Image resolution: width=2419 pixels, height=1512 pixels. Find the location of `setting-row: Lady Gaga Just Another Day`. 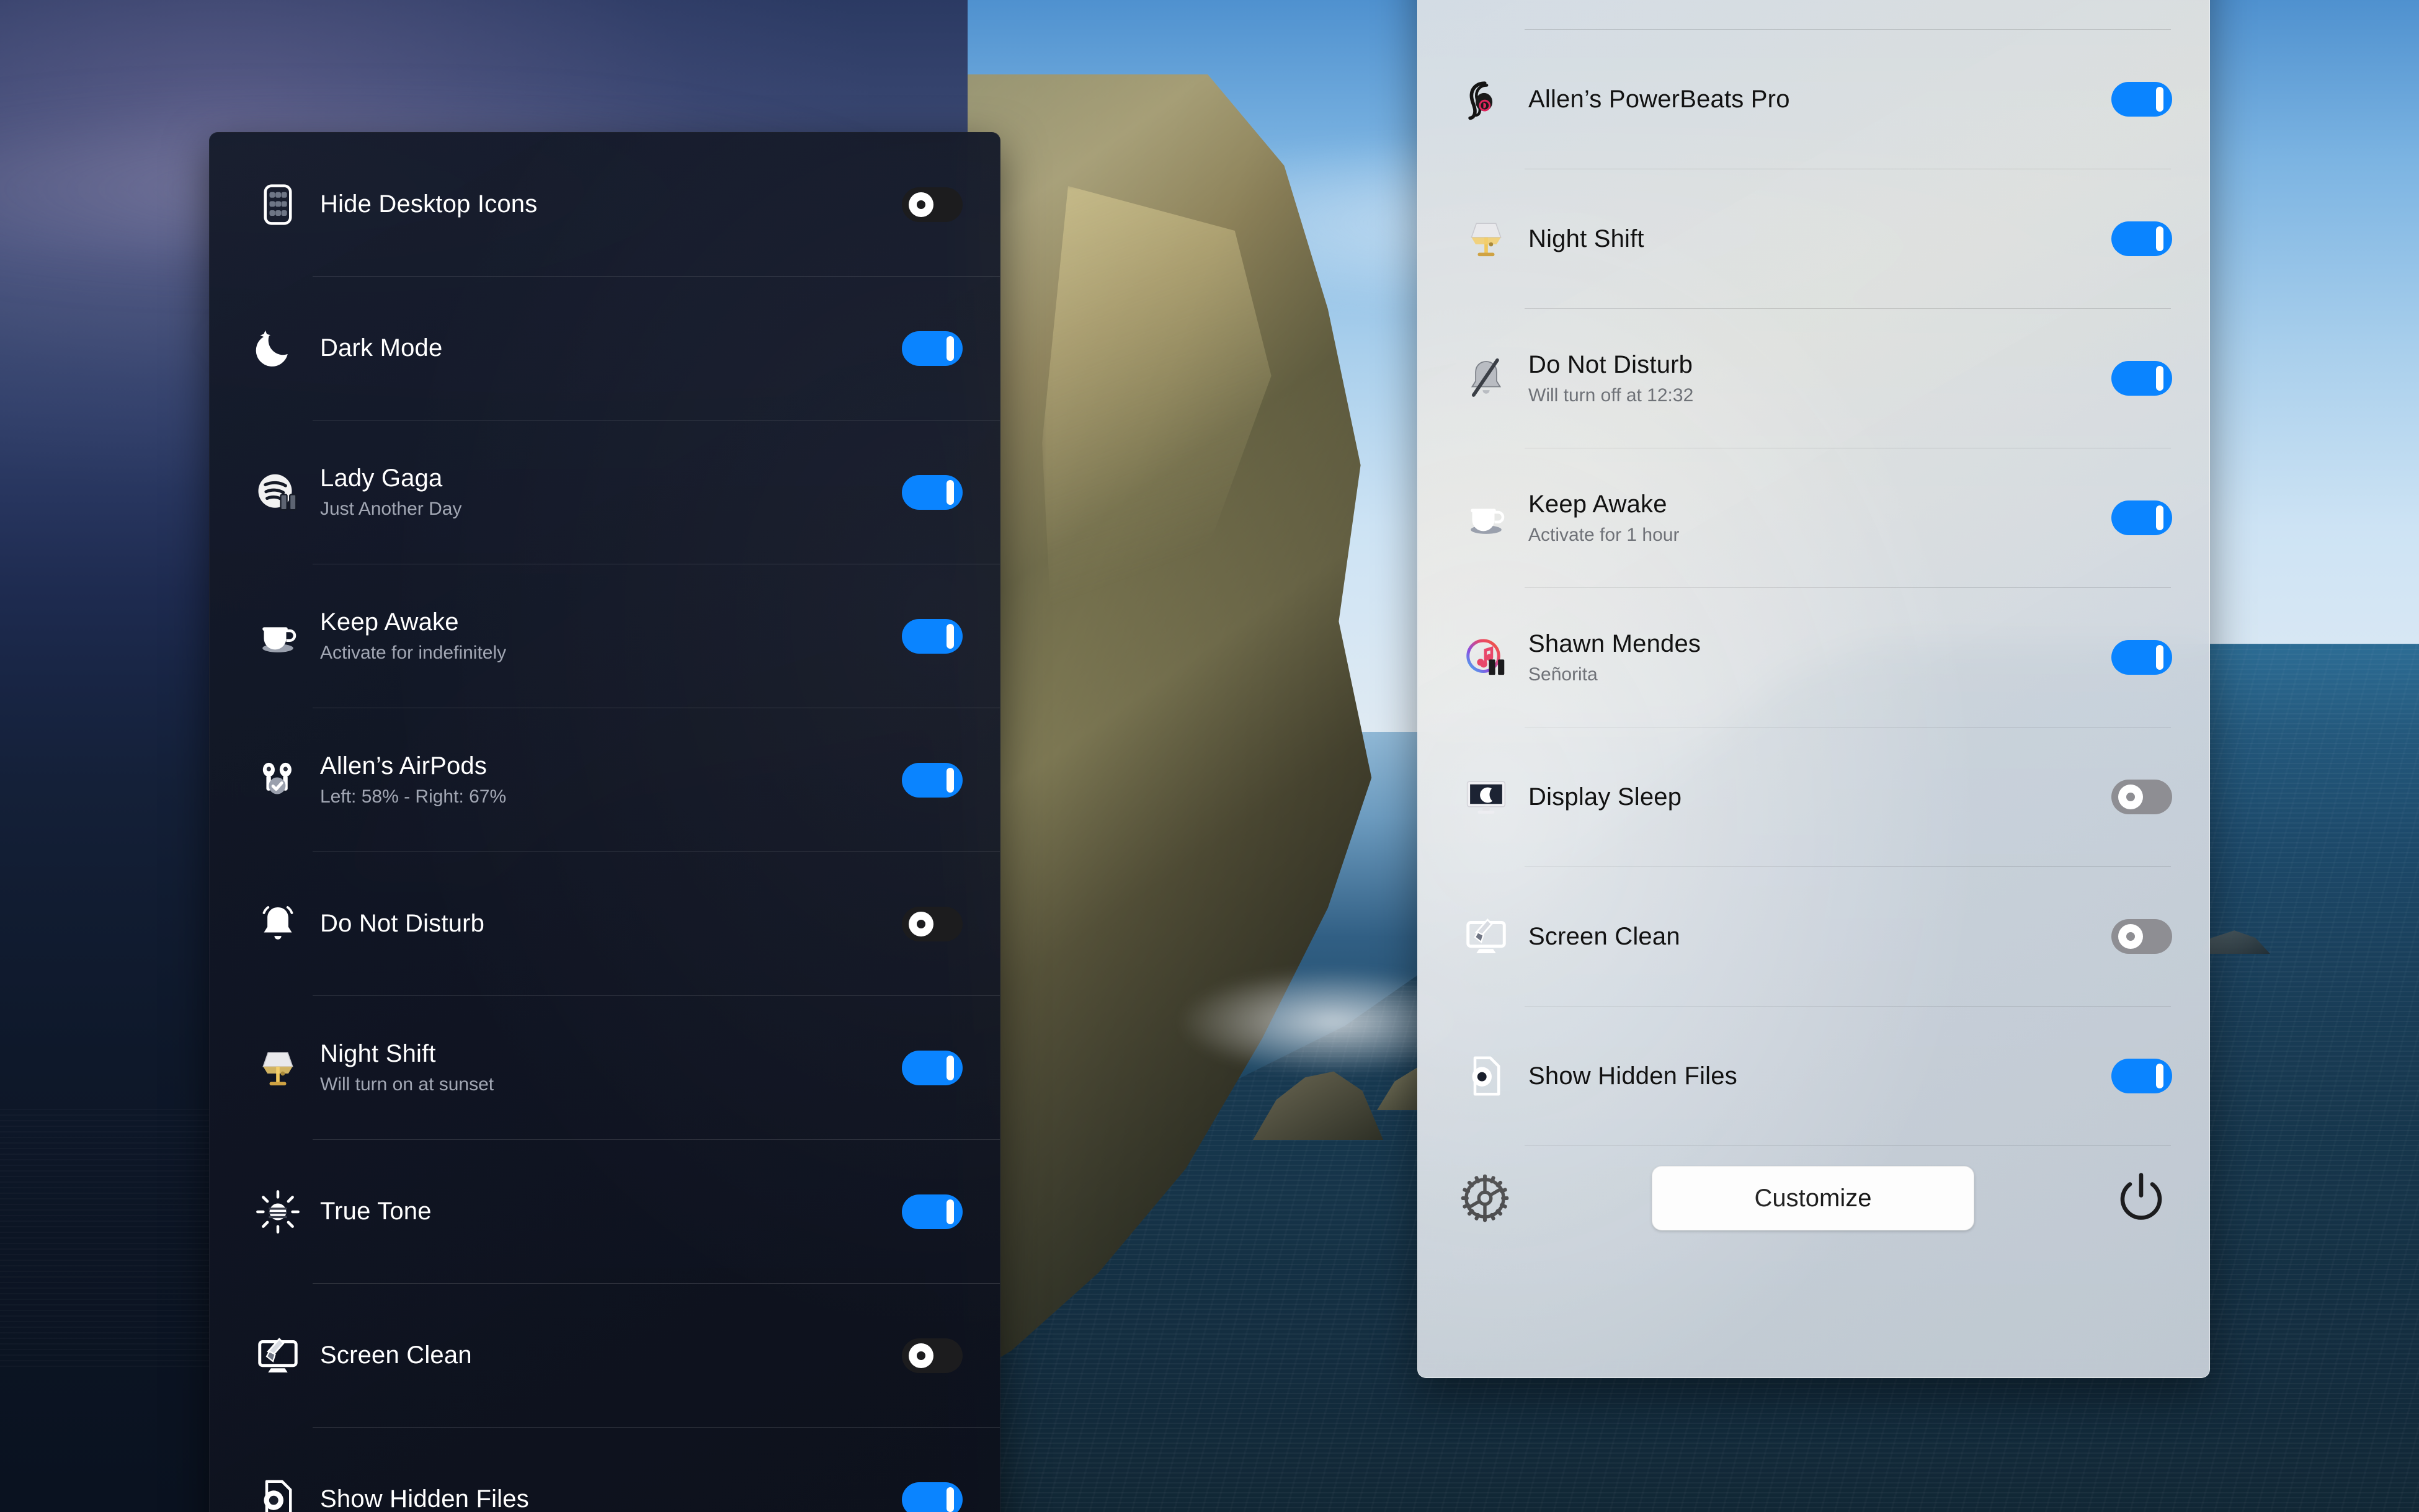

setting-row: Lady Gaga Just Another Day is located at coordinates (605, 492).